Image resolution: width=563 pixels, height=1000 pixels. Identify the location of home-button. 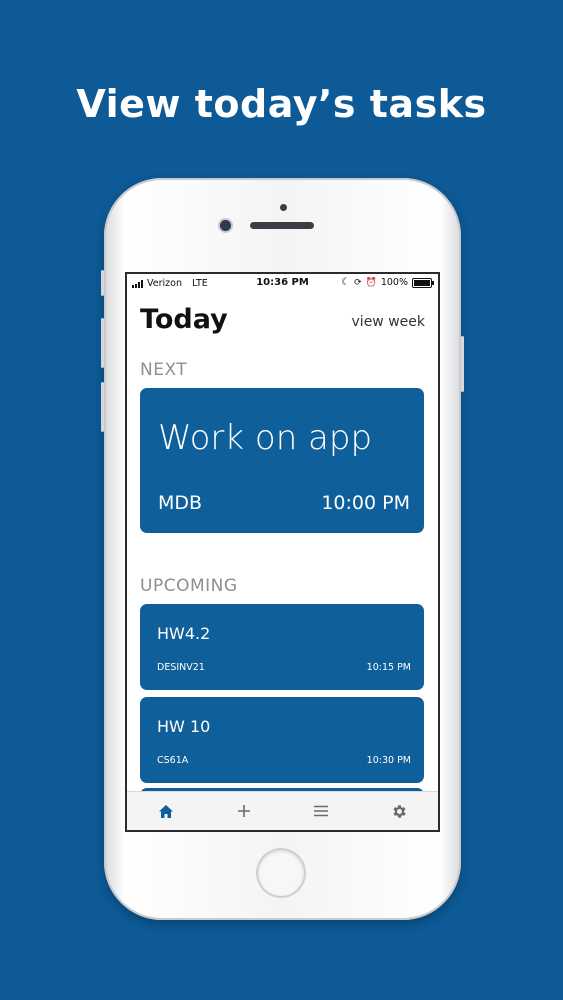
(281, 873).